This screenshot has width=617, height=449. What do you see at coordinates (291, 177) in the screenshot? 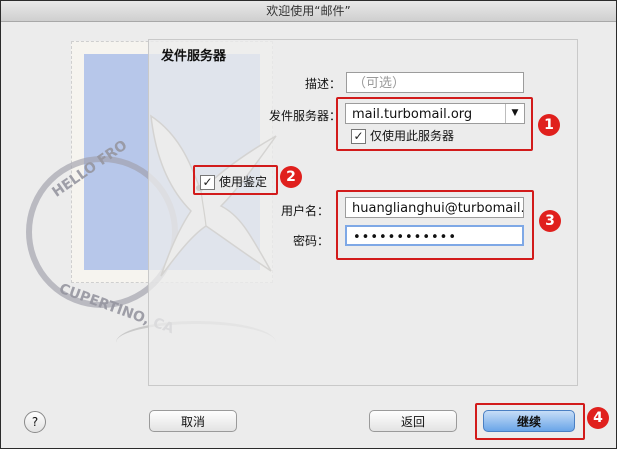
I see `step-badge-2: 2` at bounding box center [291, 177].